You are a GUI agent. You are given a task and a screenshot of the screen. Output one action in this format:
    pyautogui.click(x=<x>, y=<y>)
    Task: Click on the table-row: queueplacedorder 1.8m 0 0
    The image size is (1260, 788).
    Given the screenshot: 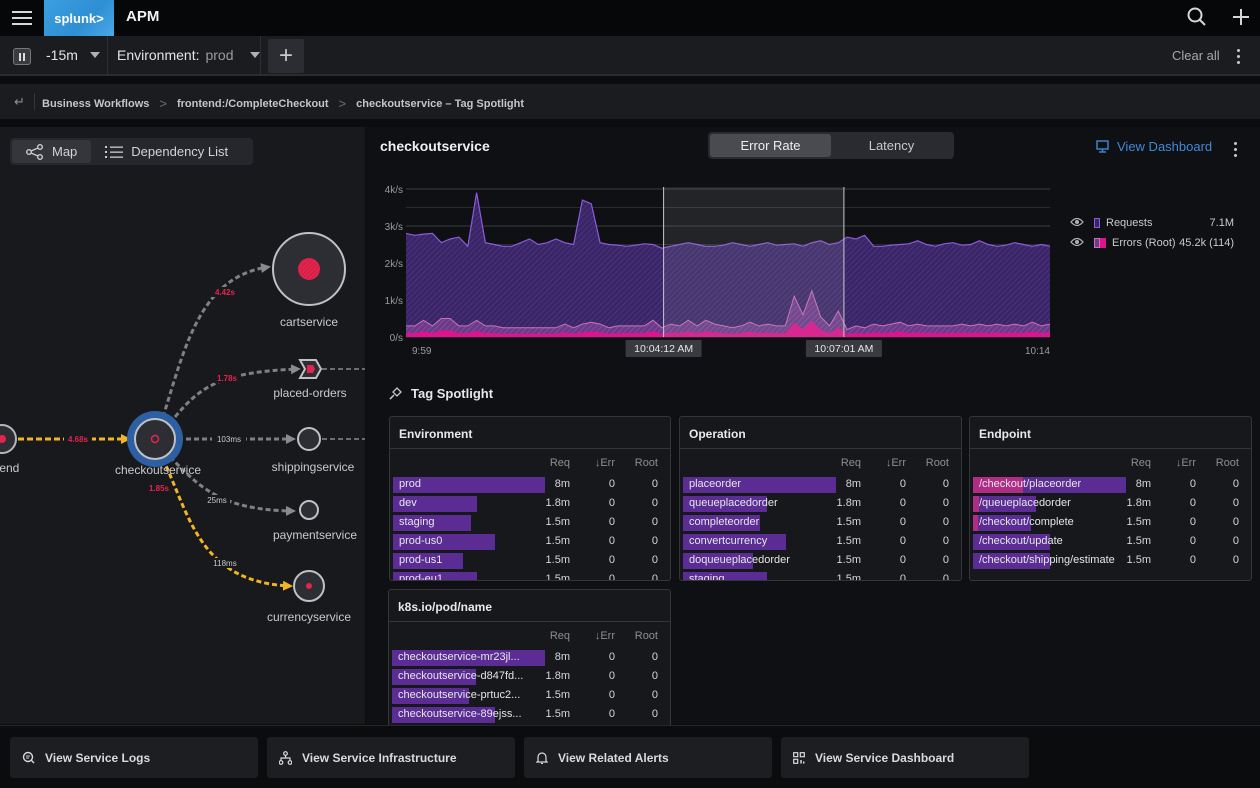 What is the action you would take?
    pyautogui.click(x=820, y=504)
    